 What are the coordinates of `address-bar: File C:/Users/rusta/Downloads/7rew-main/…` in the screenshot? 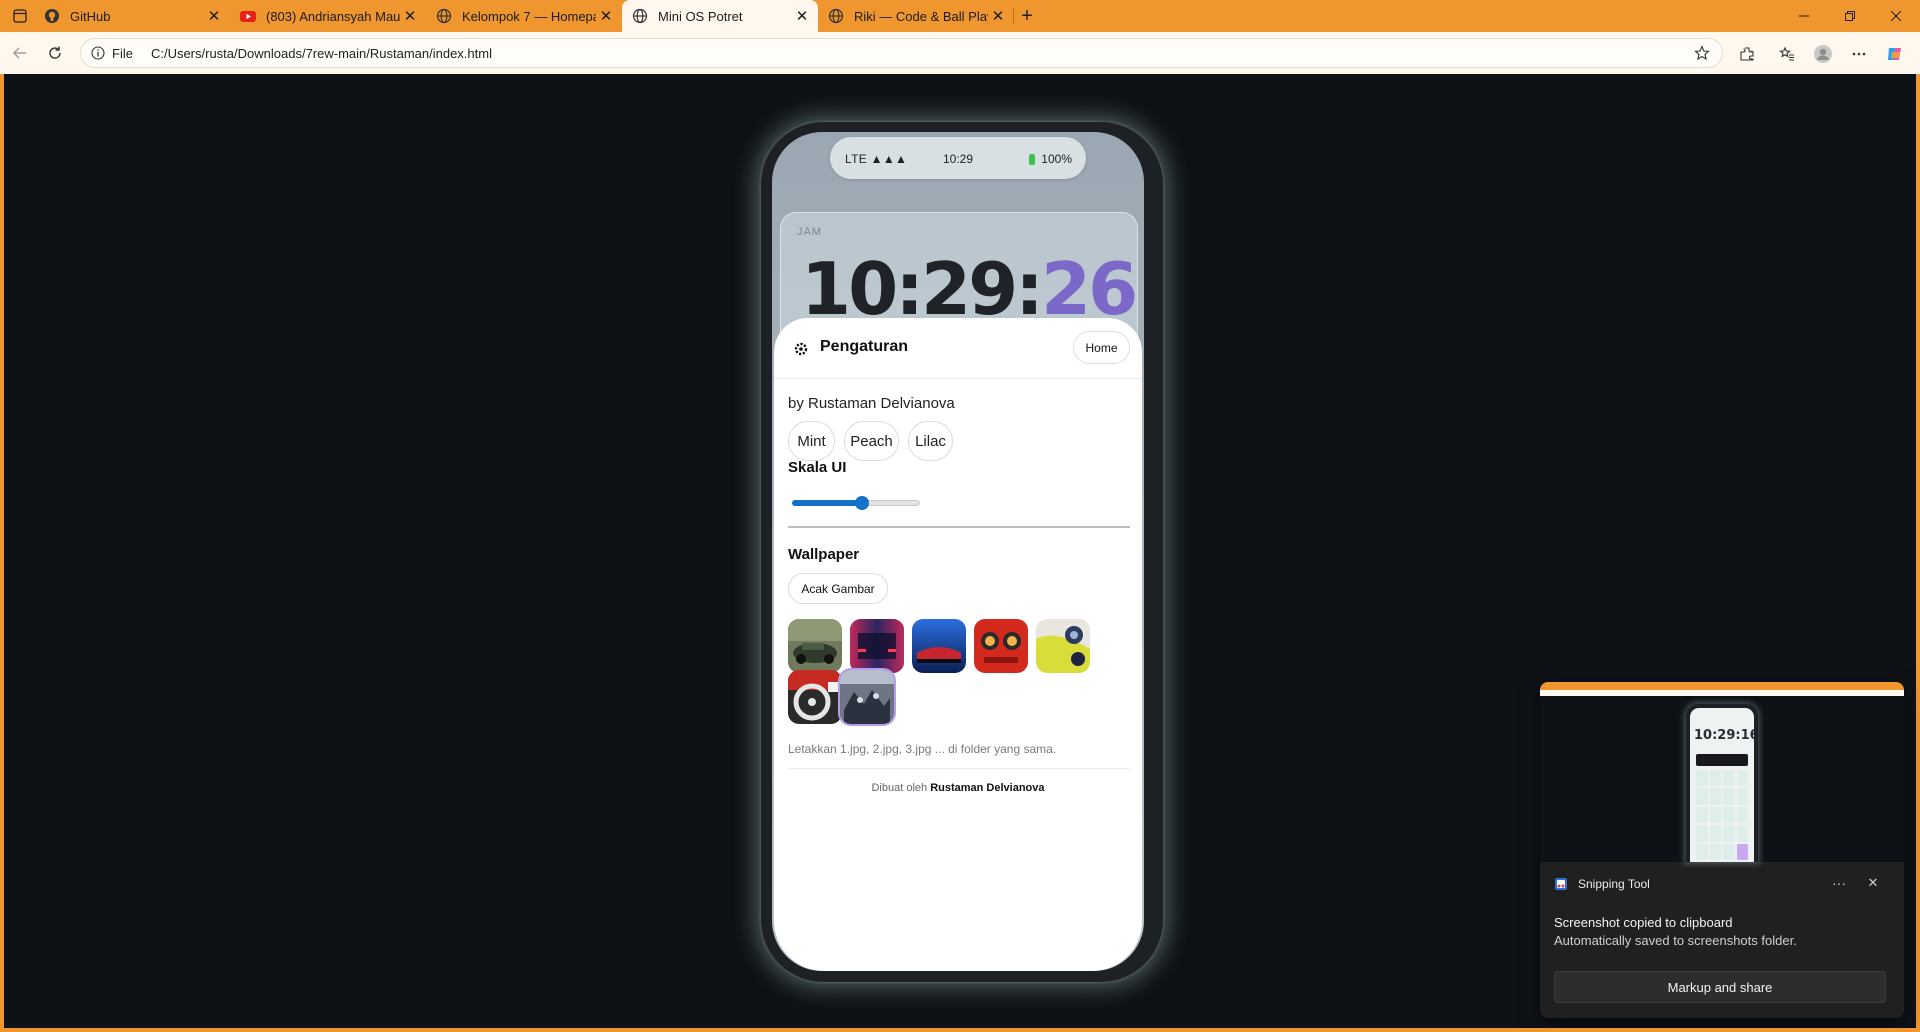 It's located at (901, 53).